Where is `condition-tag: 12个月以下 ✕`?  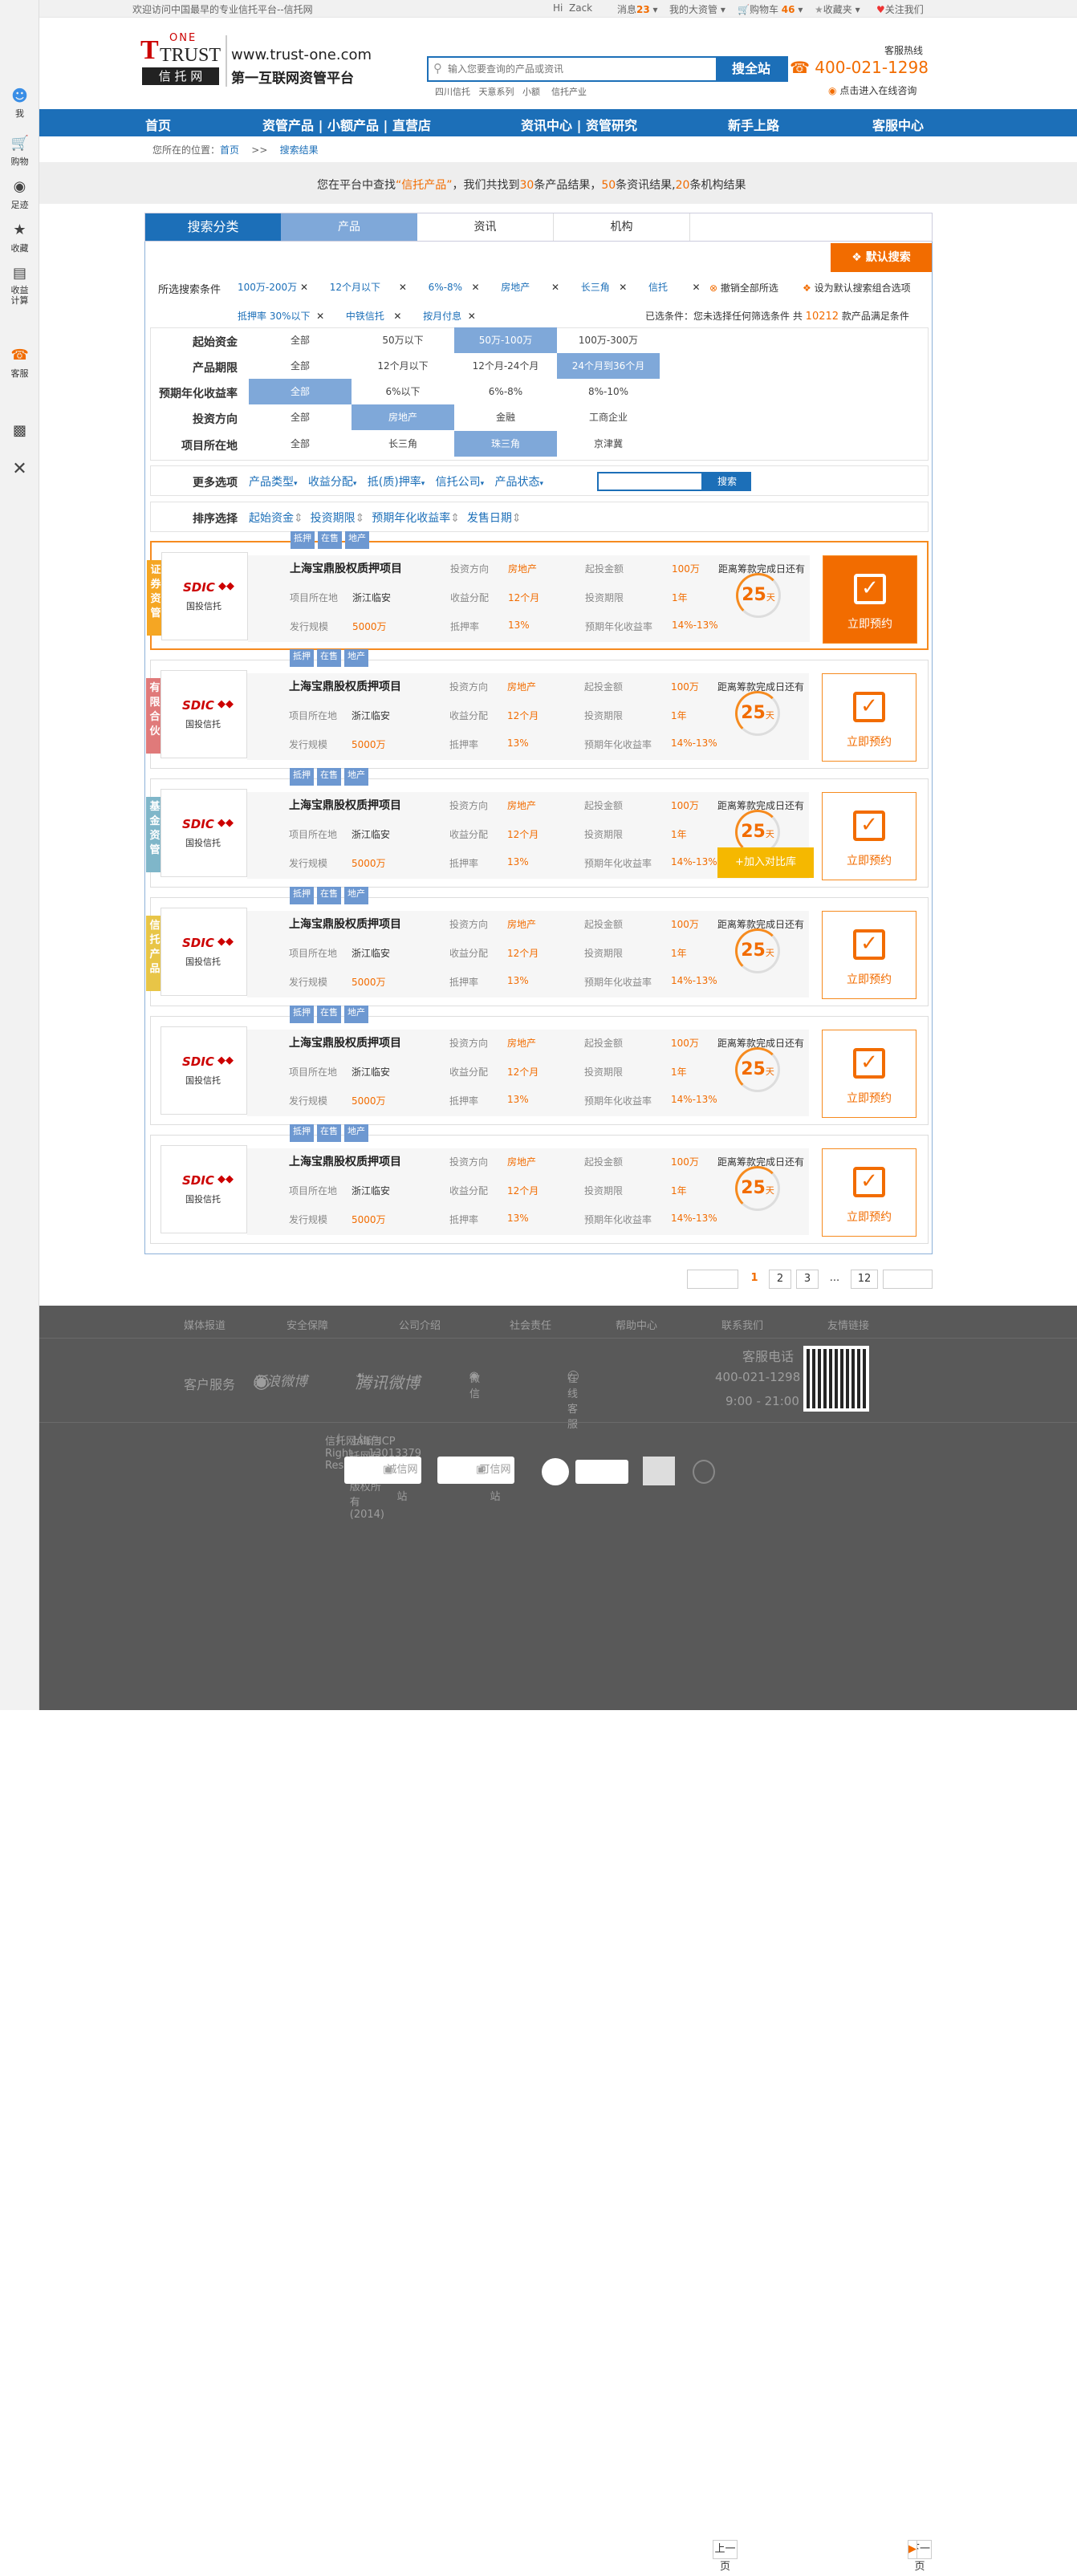 condition-tag: 12个月以下 ✕ is located at coordinates (368, 288).